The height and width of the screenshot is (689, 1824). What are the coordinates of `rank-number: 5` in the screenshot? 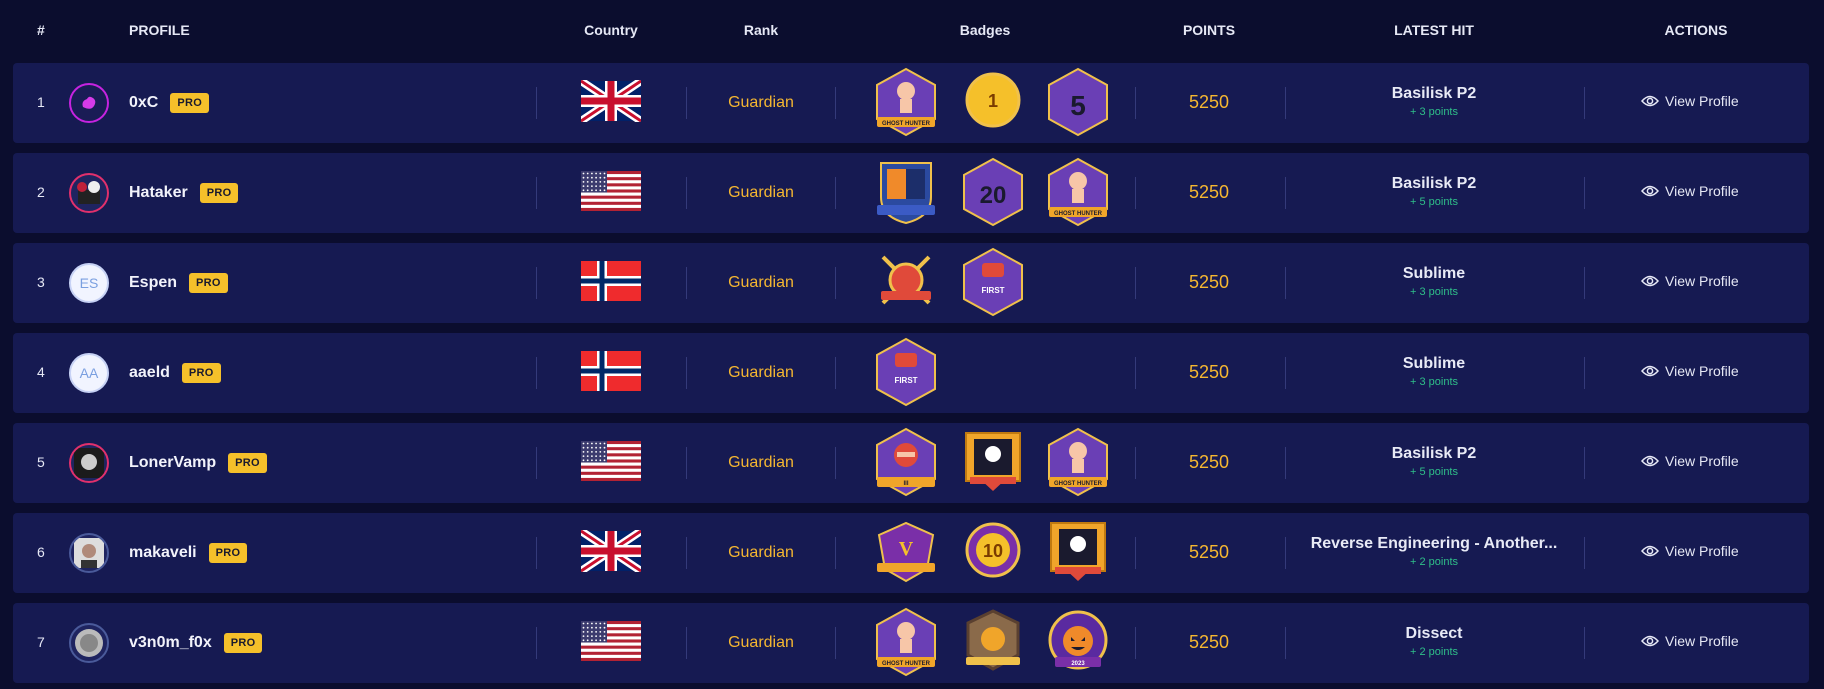 It's located at (41, 462).